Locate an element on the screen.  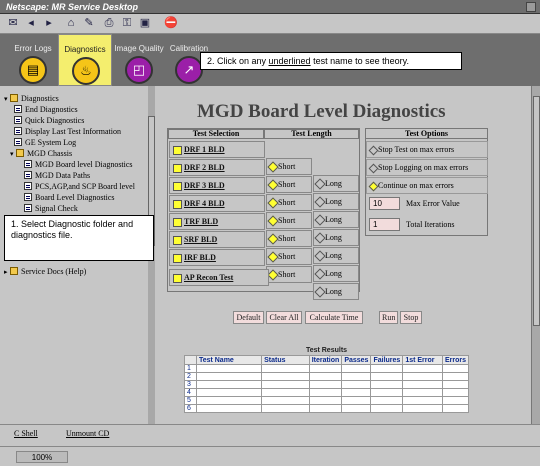
tree-item-ge-system-log: GE System Log is located at coordinates (45, 142).